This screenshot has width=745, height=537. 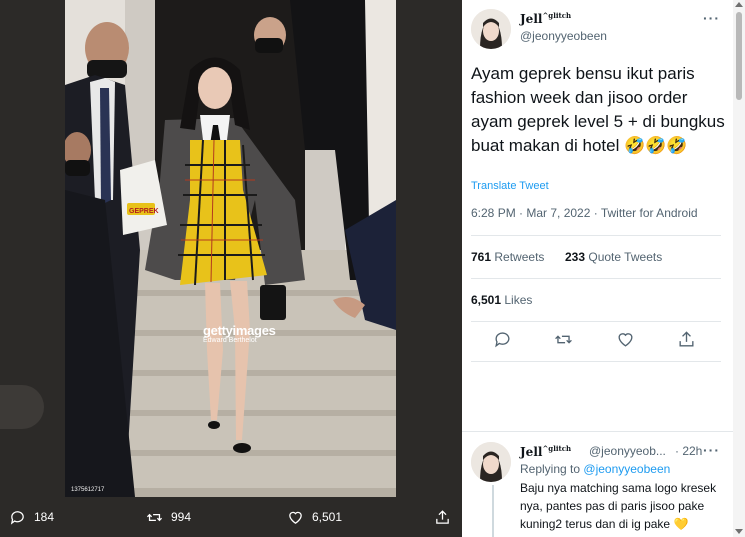 I want to click on reply-author-name-sup: ^glitch, so click(x=557, y=448).